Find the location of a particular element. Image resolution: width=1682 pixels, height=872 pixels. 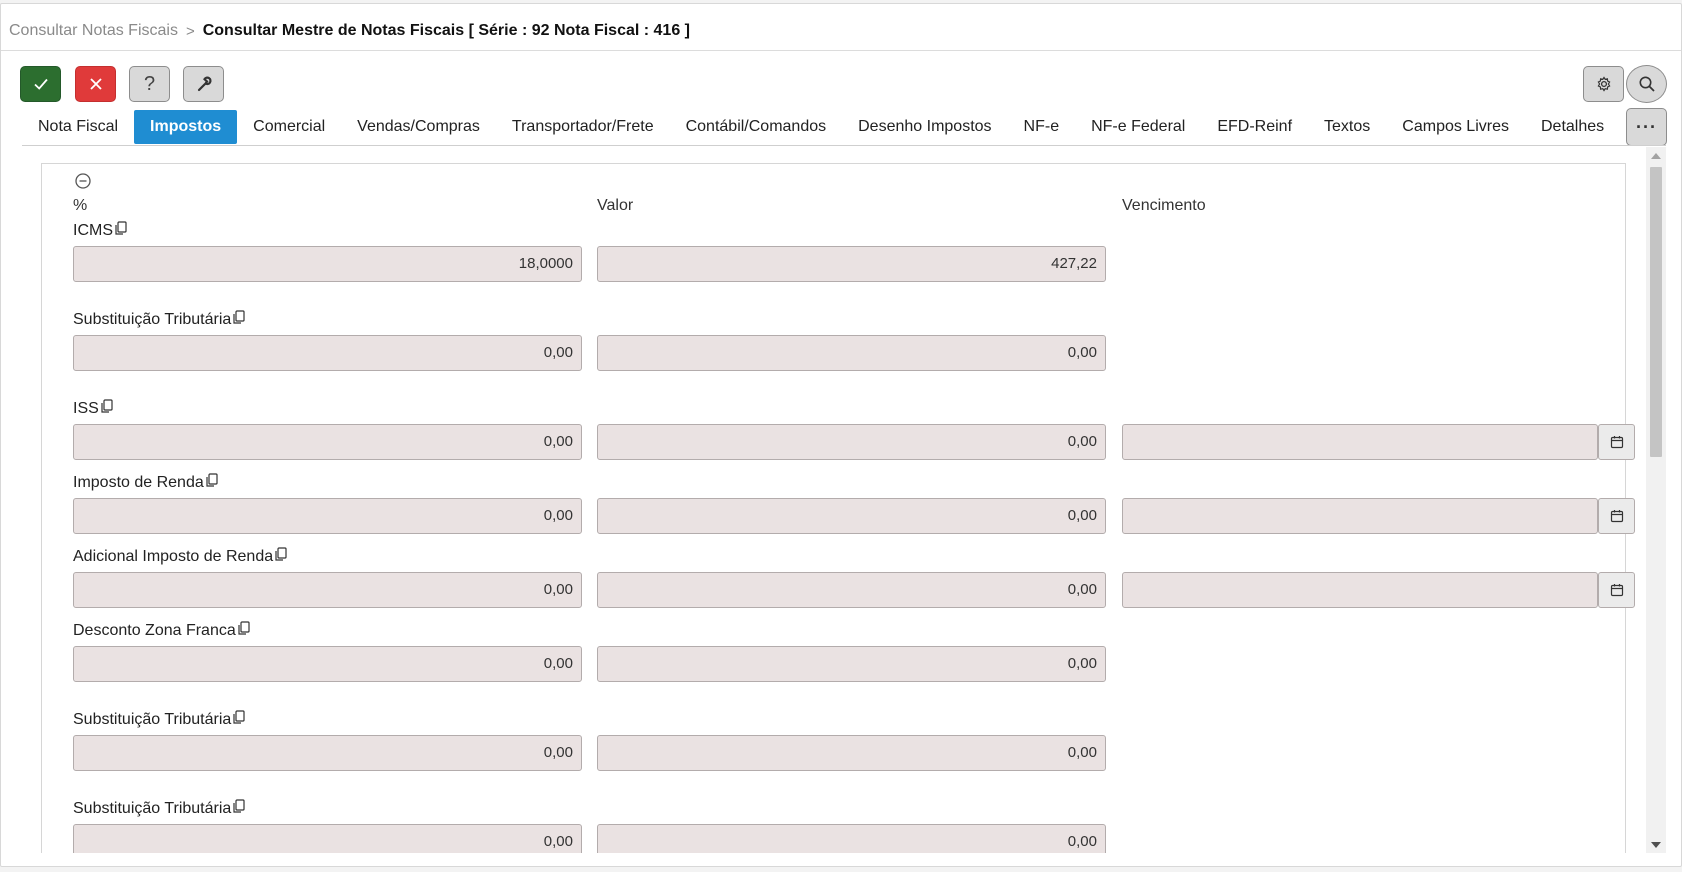

tab-campos-livres: Campos Livres is located at coordinates (1455, 127).